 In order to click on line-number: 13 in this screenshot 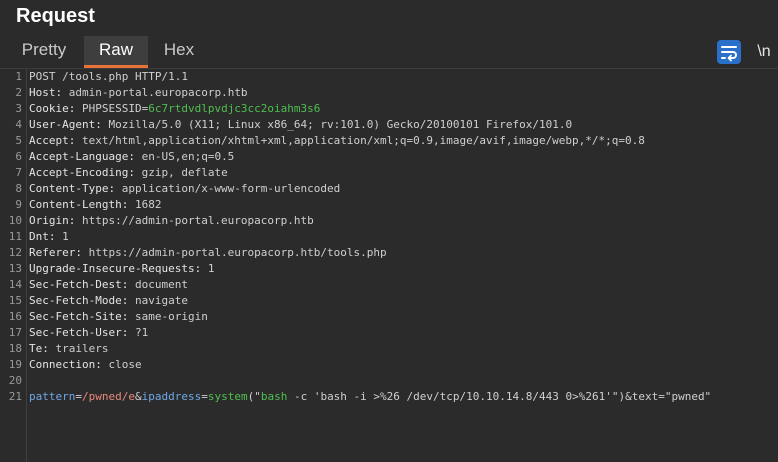, I will do `click(15, 268)`.